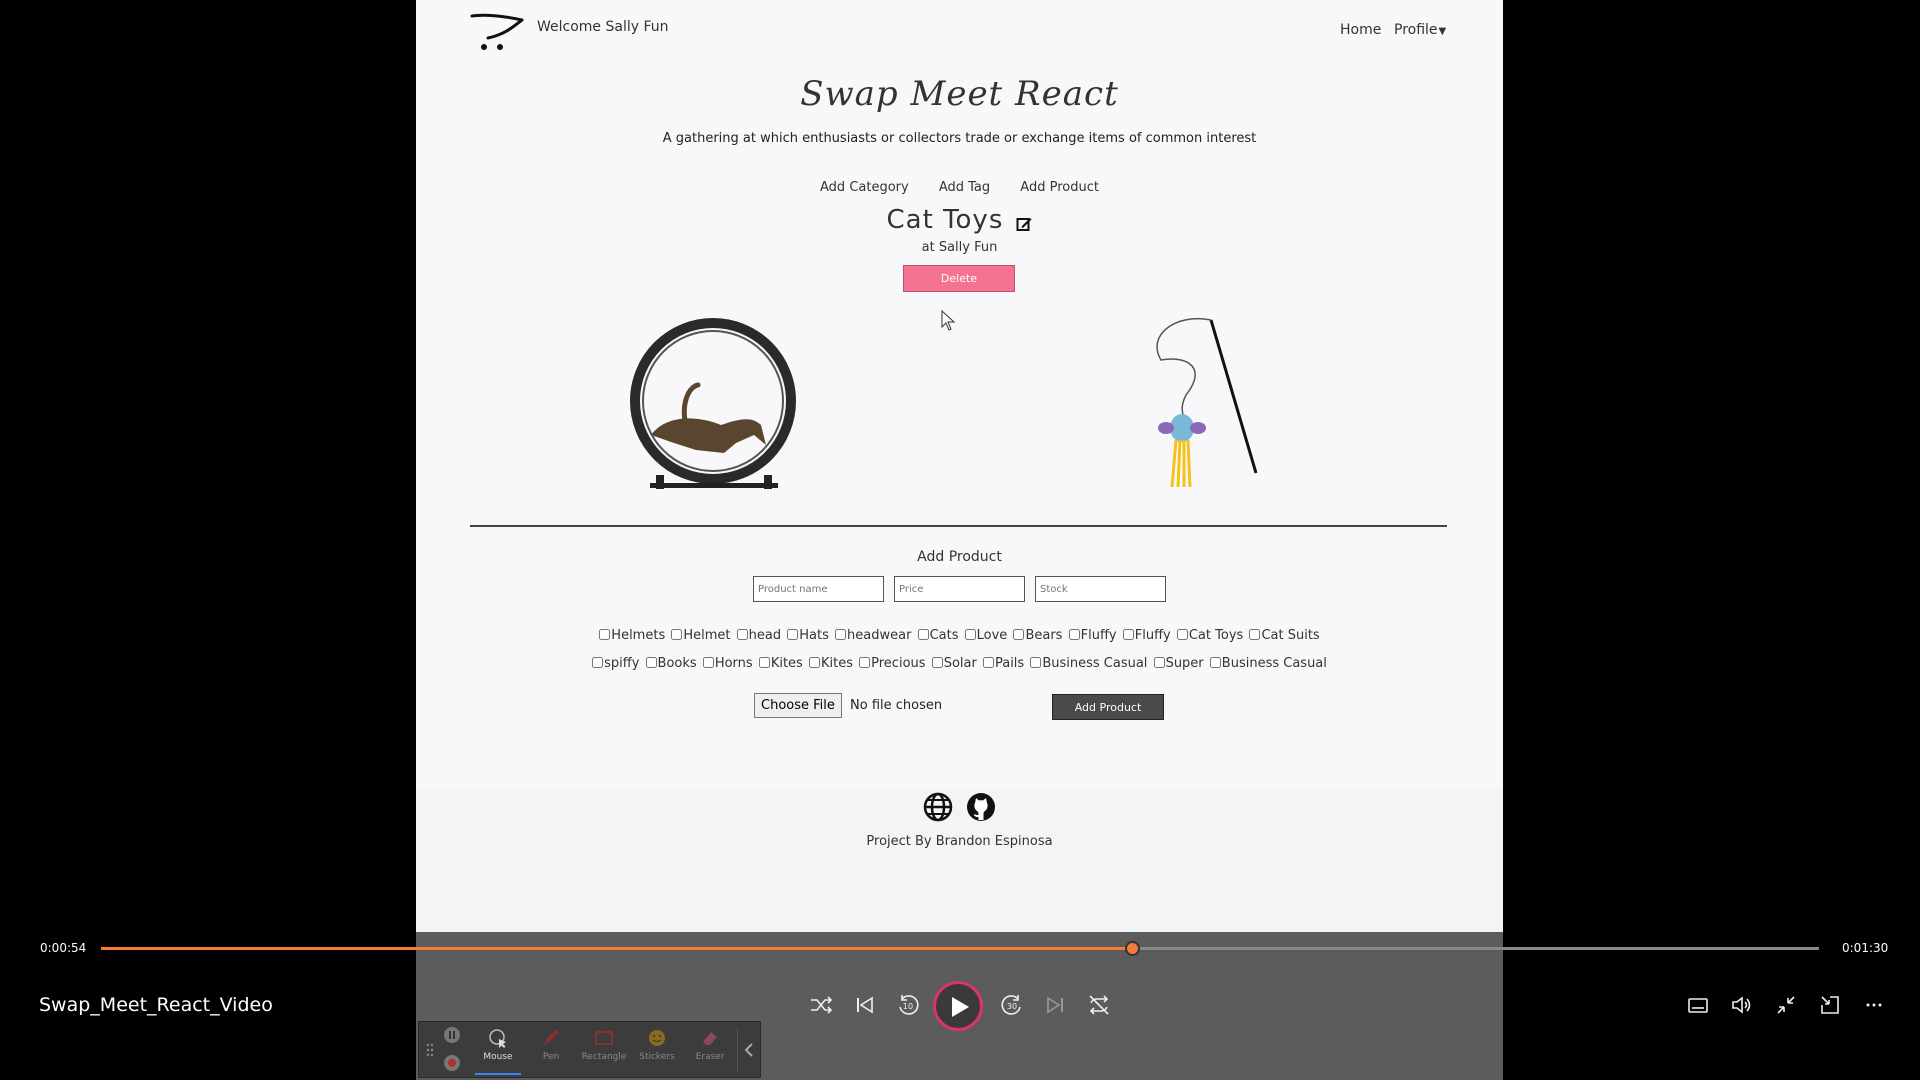 This screenshot has width=1920, height=1080. I want to click on collapse-chevron-icon, so click(749, 1050).